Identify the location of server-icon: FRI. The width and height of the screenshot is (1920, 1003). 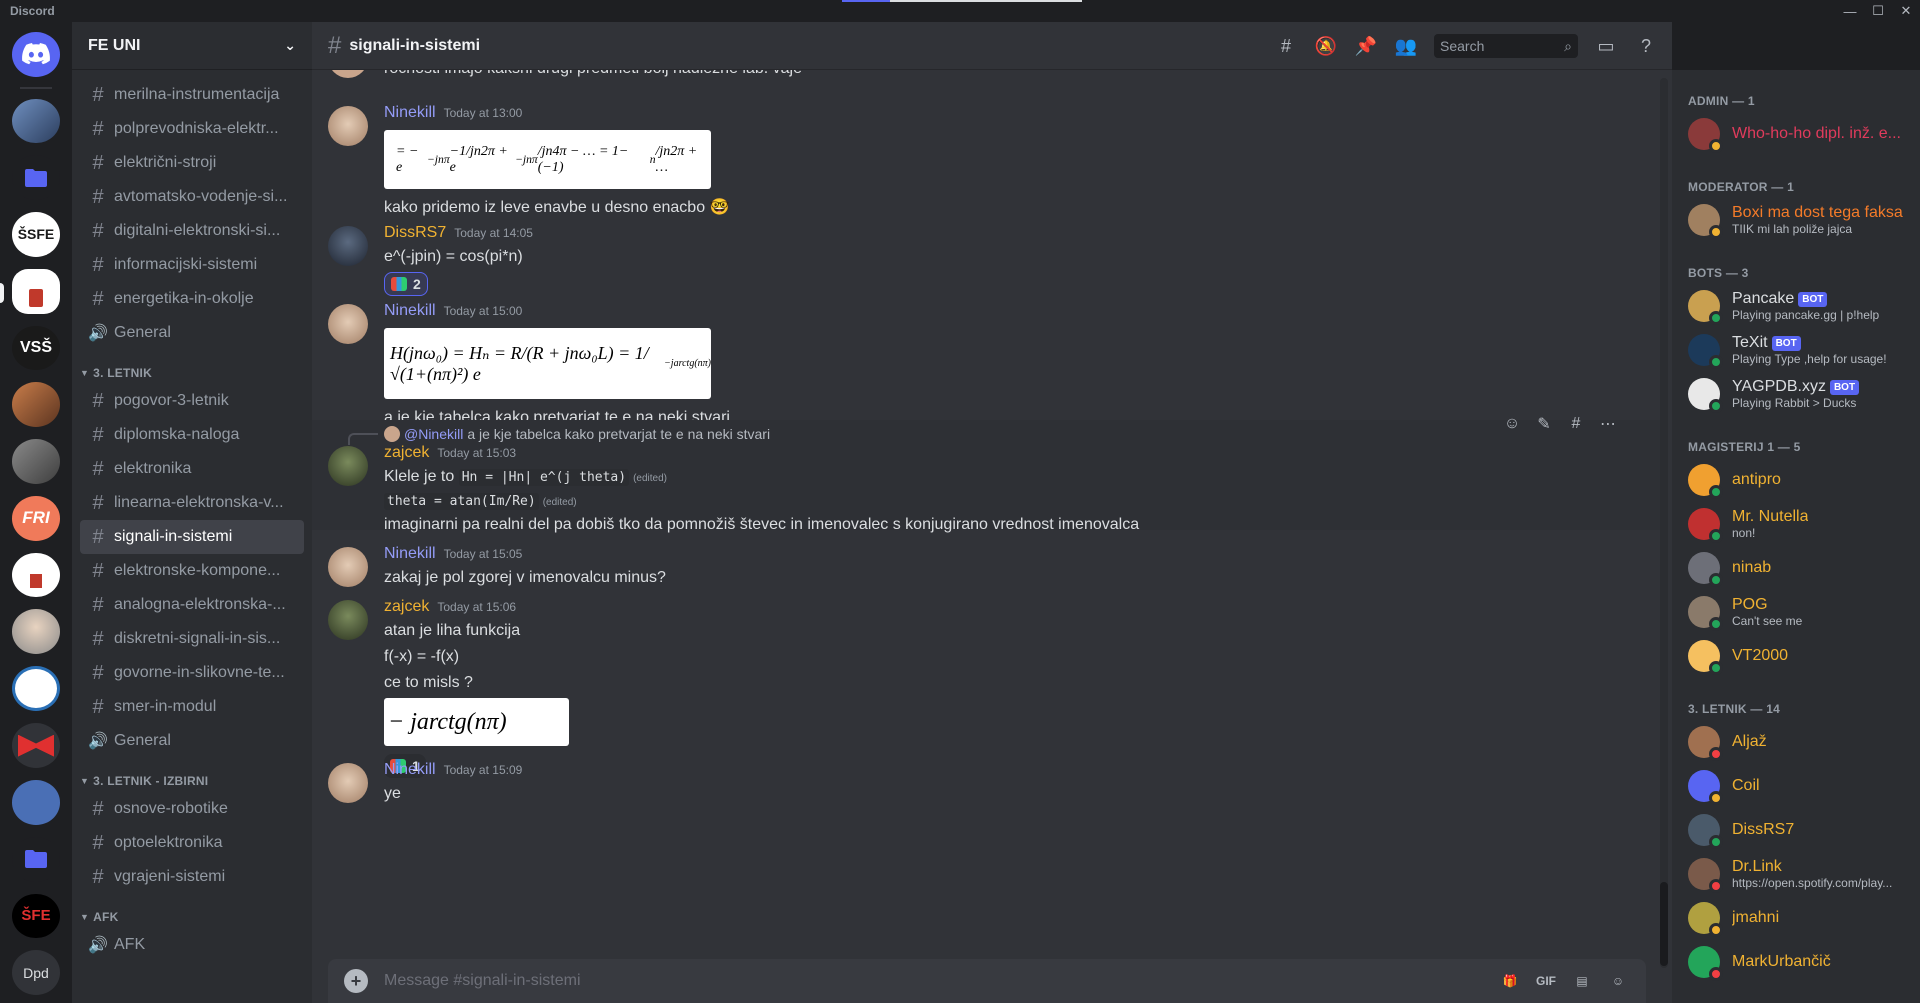
(36, 518).